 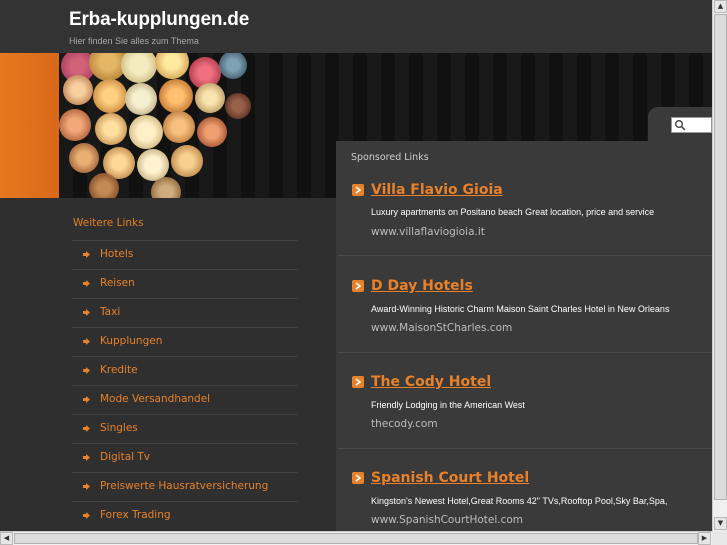 What do you see at coordinates (6, 538) in the screenshot?
I see `scroll-left-button: ◀` at bounding box center [6, 538].